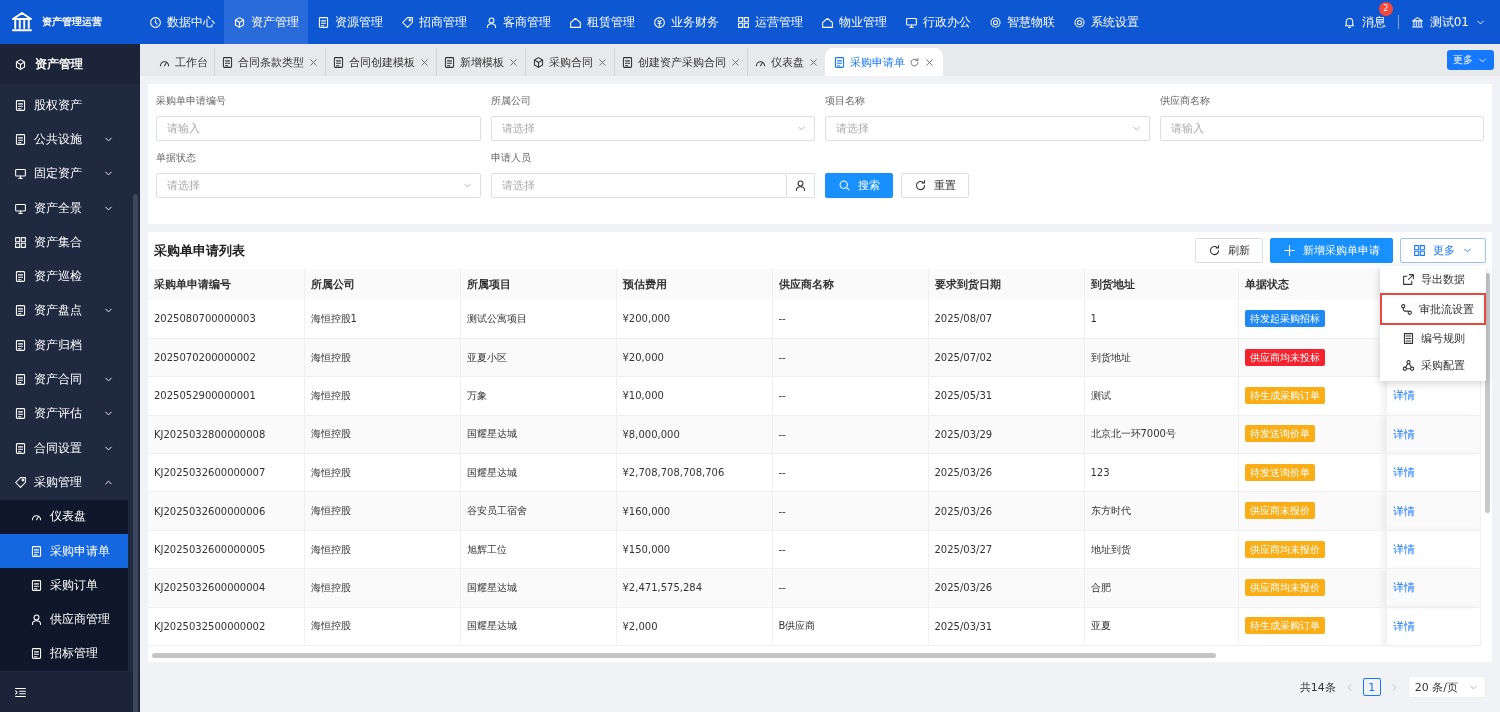  Describe the element at coordinates (64, 208) in the screenshot. I see `sidebar-item: 资产全景` at that location.